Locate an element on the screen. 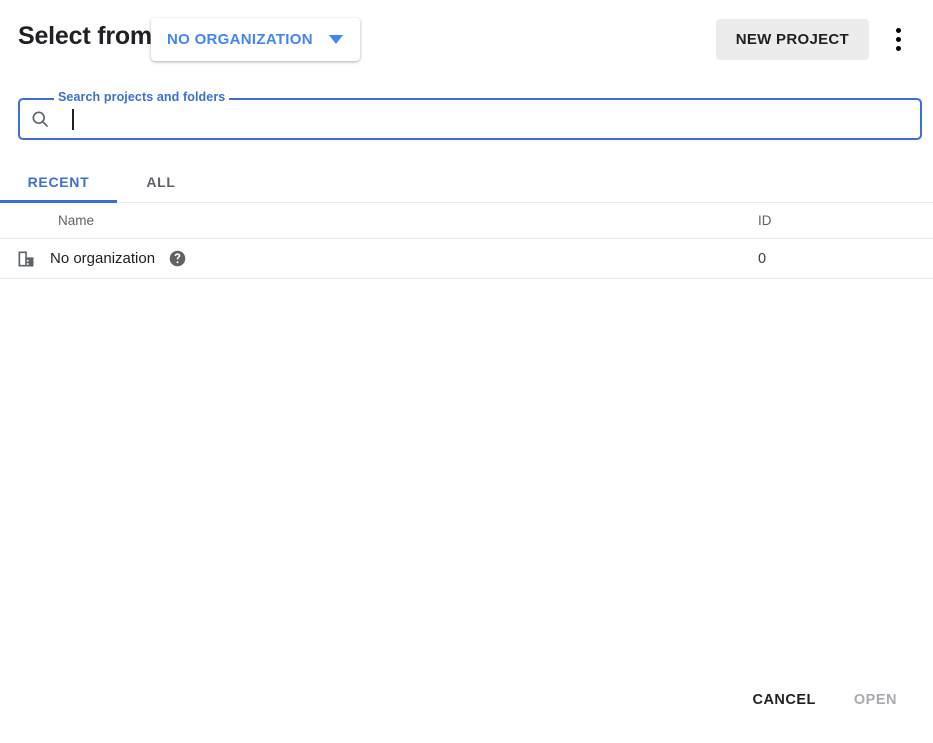  search-field is located at coordinates (470, 119).